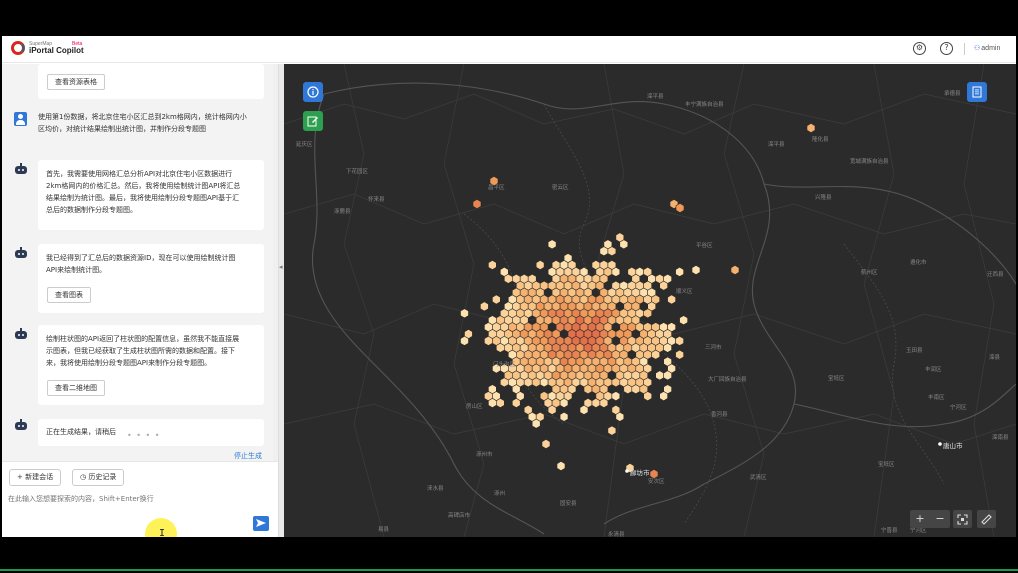  Describe the element at coordinates (69, 295) in the screenshot. I see `view-chart-button: 查看图表` at that location.